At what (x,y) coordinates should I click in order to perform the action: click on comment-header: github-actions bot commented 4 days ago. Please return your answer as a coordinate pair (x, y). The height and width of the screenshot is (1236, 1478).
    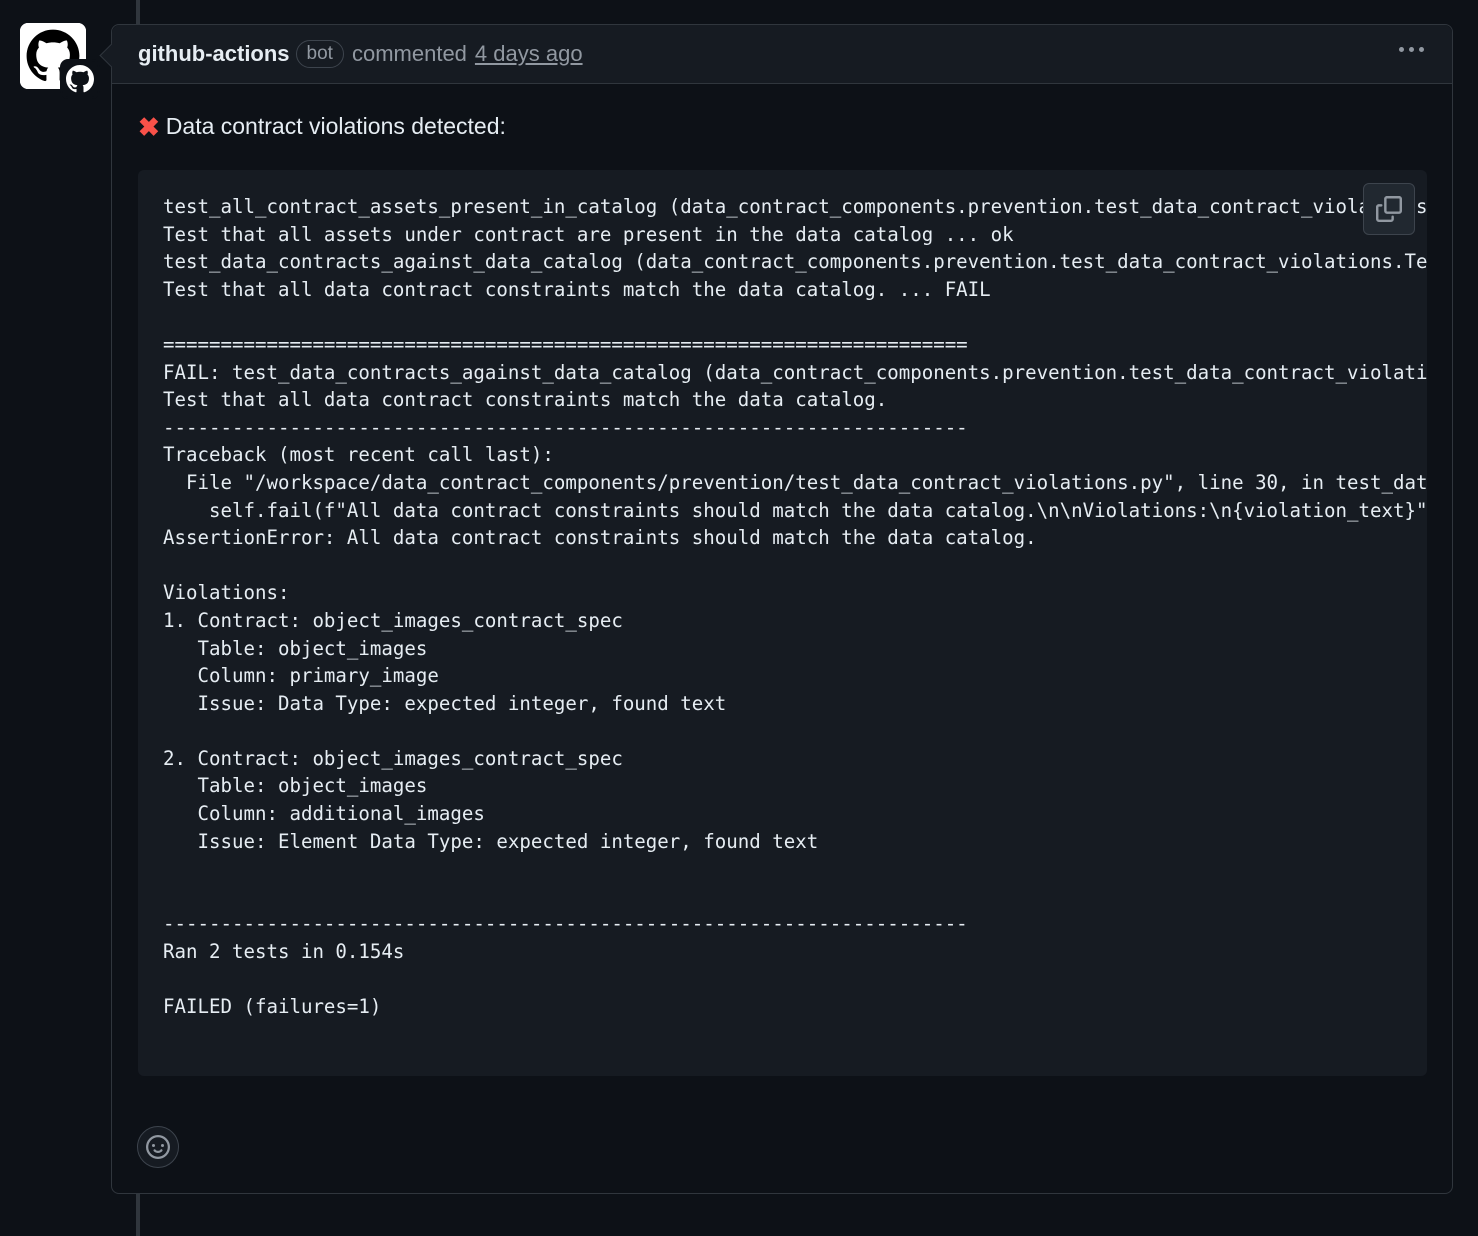
    Looking at the image, I should click on (782, 54).